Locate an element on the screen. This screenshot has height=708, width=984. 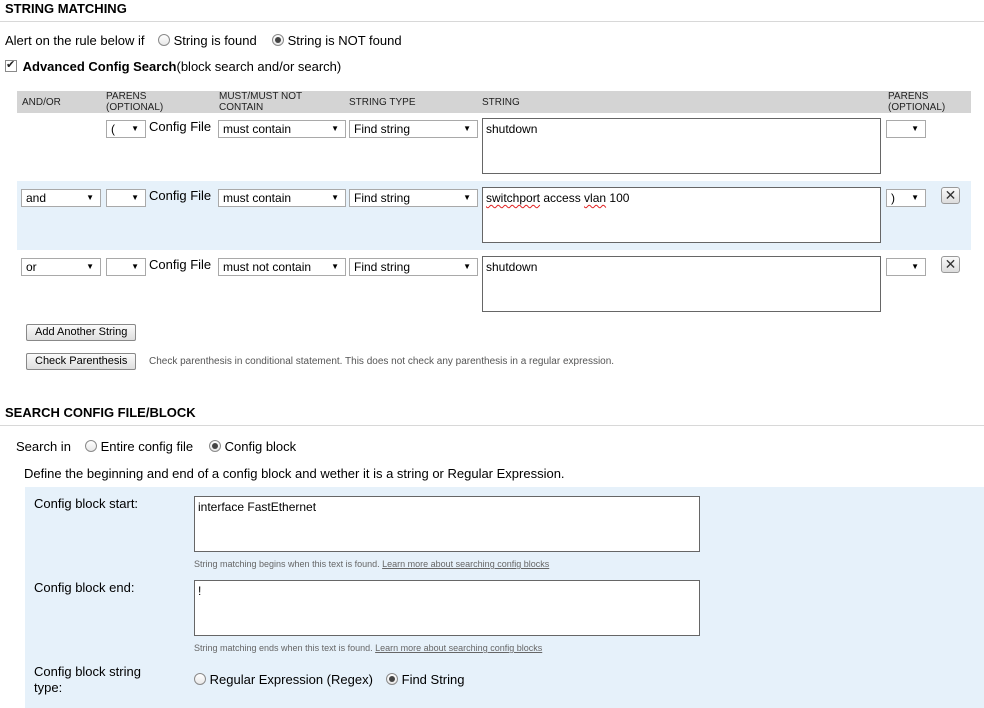
config-block-string-type-label: Config block string type: is located at coordinates (87, 680).